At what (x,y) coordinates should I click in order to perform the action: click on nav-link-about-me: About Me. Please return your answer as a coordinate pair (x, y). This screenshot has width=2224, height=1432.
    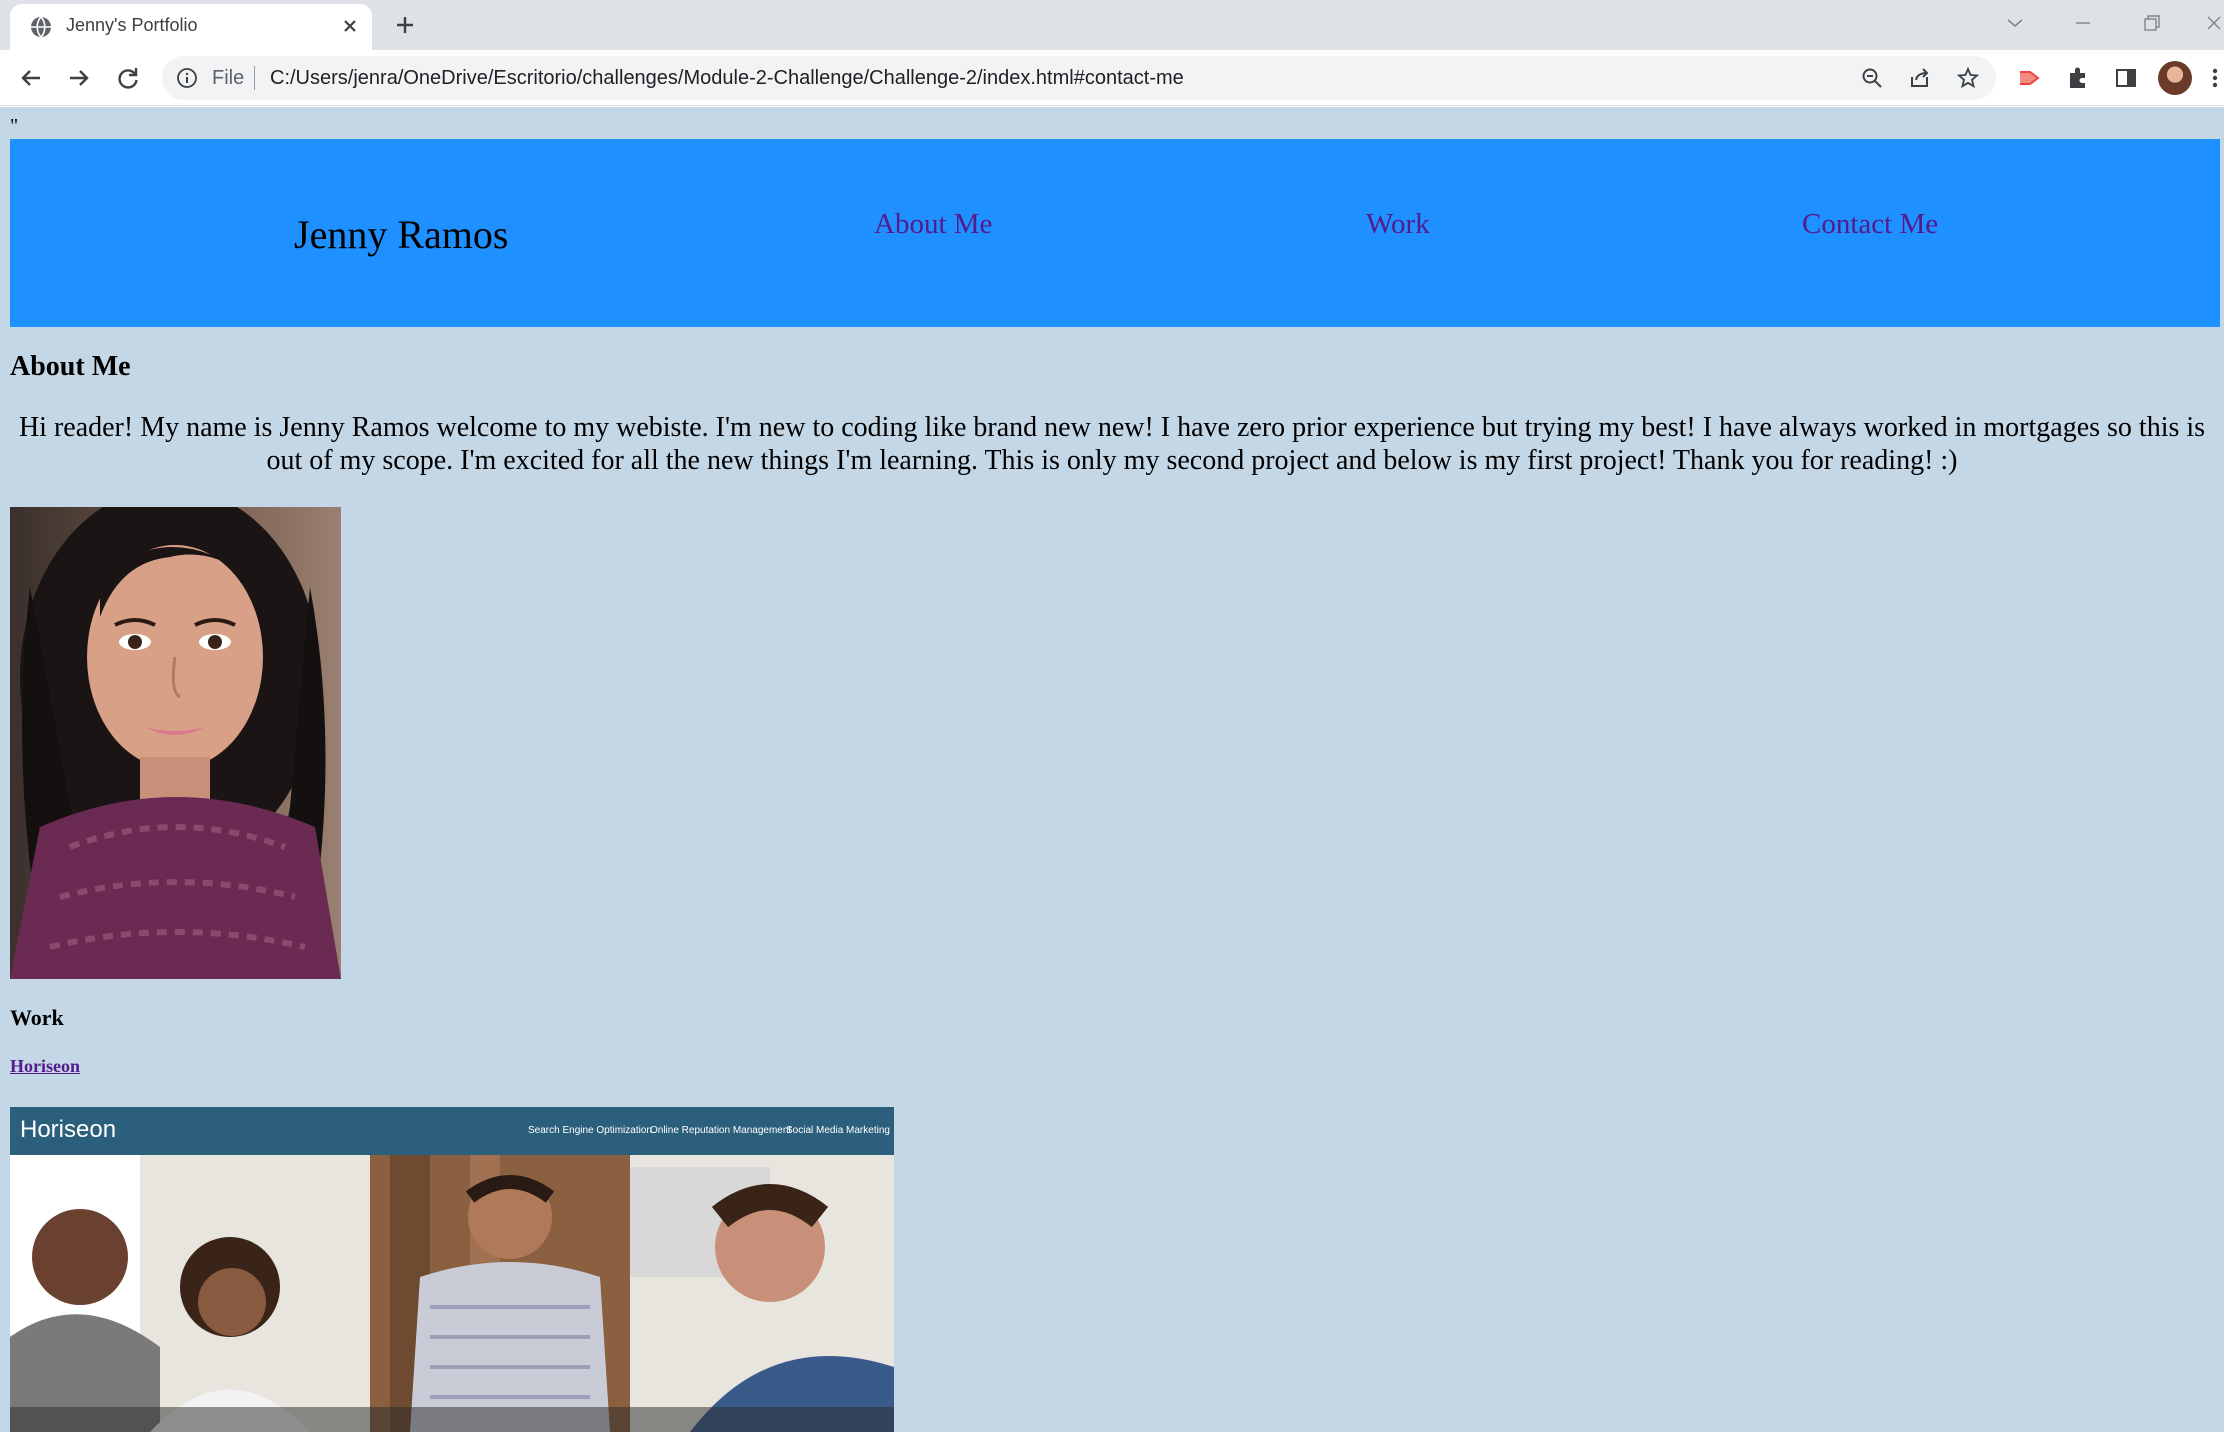
    Looking at the image, I should click on (933, 224).